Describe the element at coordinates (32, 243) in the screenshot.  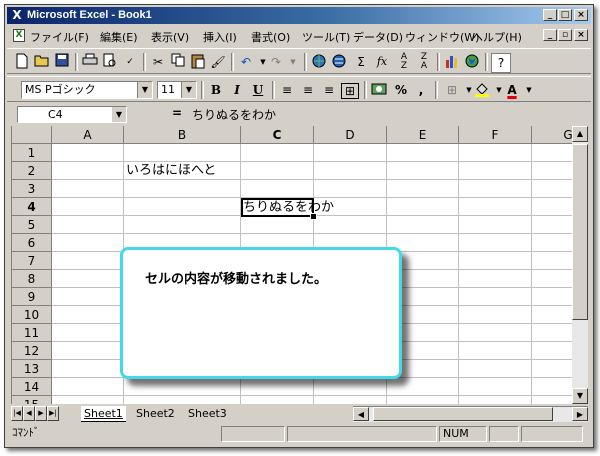
I see `row-header-6: 6` at that location.